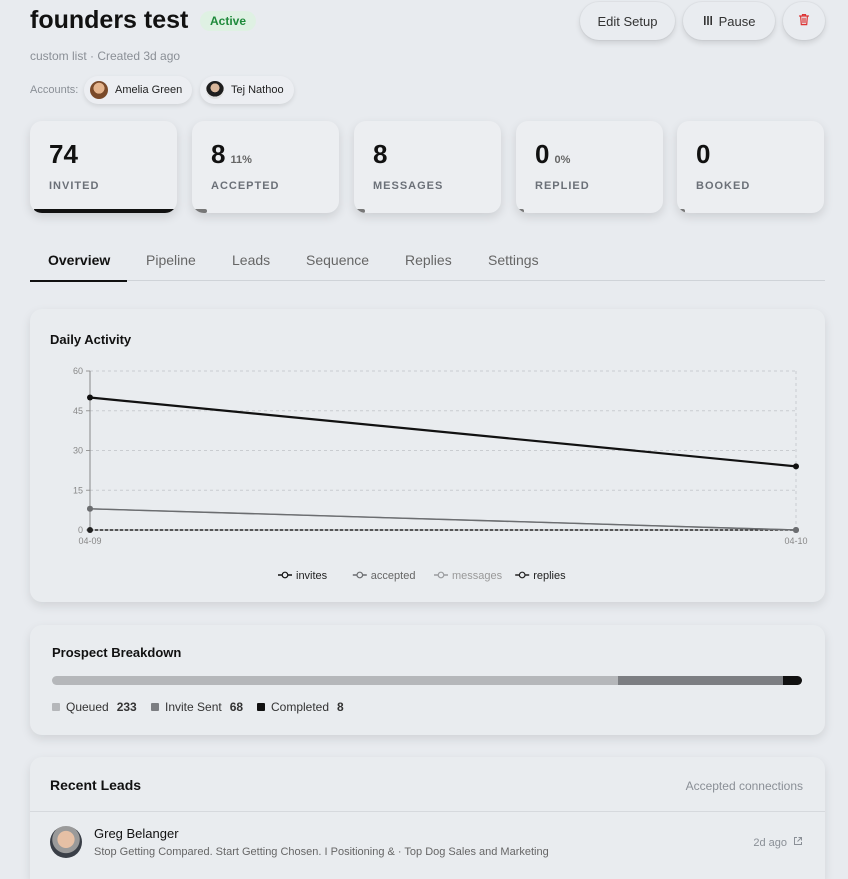 This screenshot has width=848, height=879. I want to click on tab-replies: Replies, so click(428, 266).